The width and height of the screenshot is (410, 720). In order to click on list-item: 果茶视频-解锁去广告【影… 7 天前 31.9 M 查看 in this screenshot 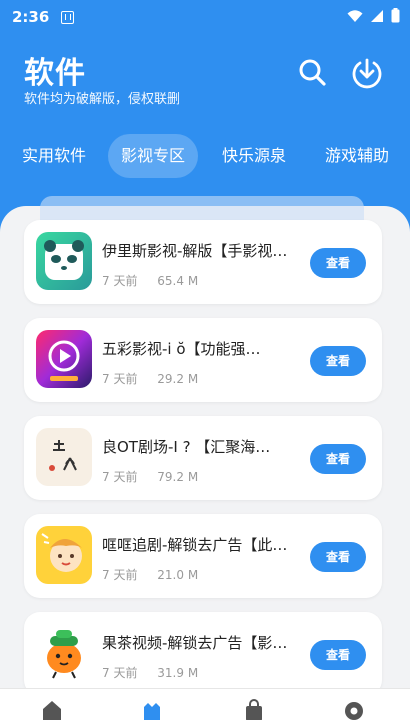, I will do `click(203, 654)`.